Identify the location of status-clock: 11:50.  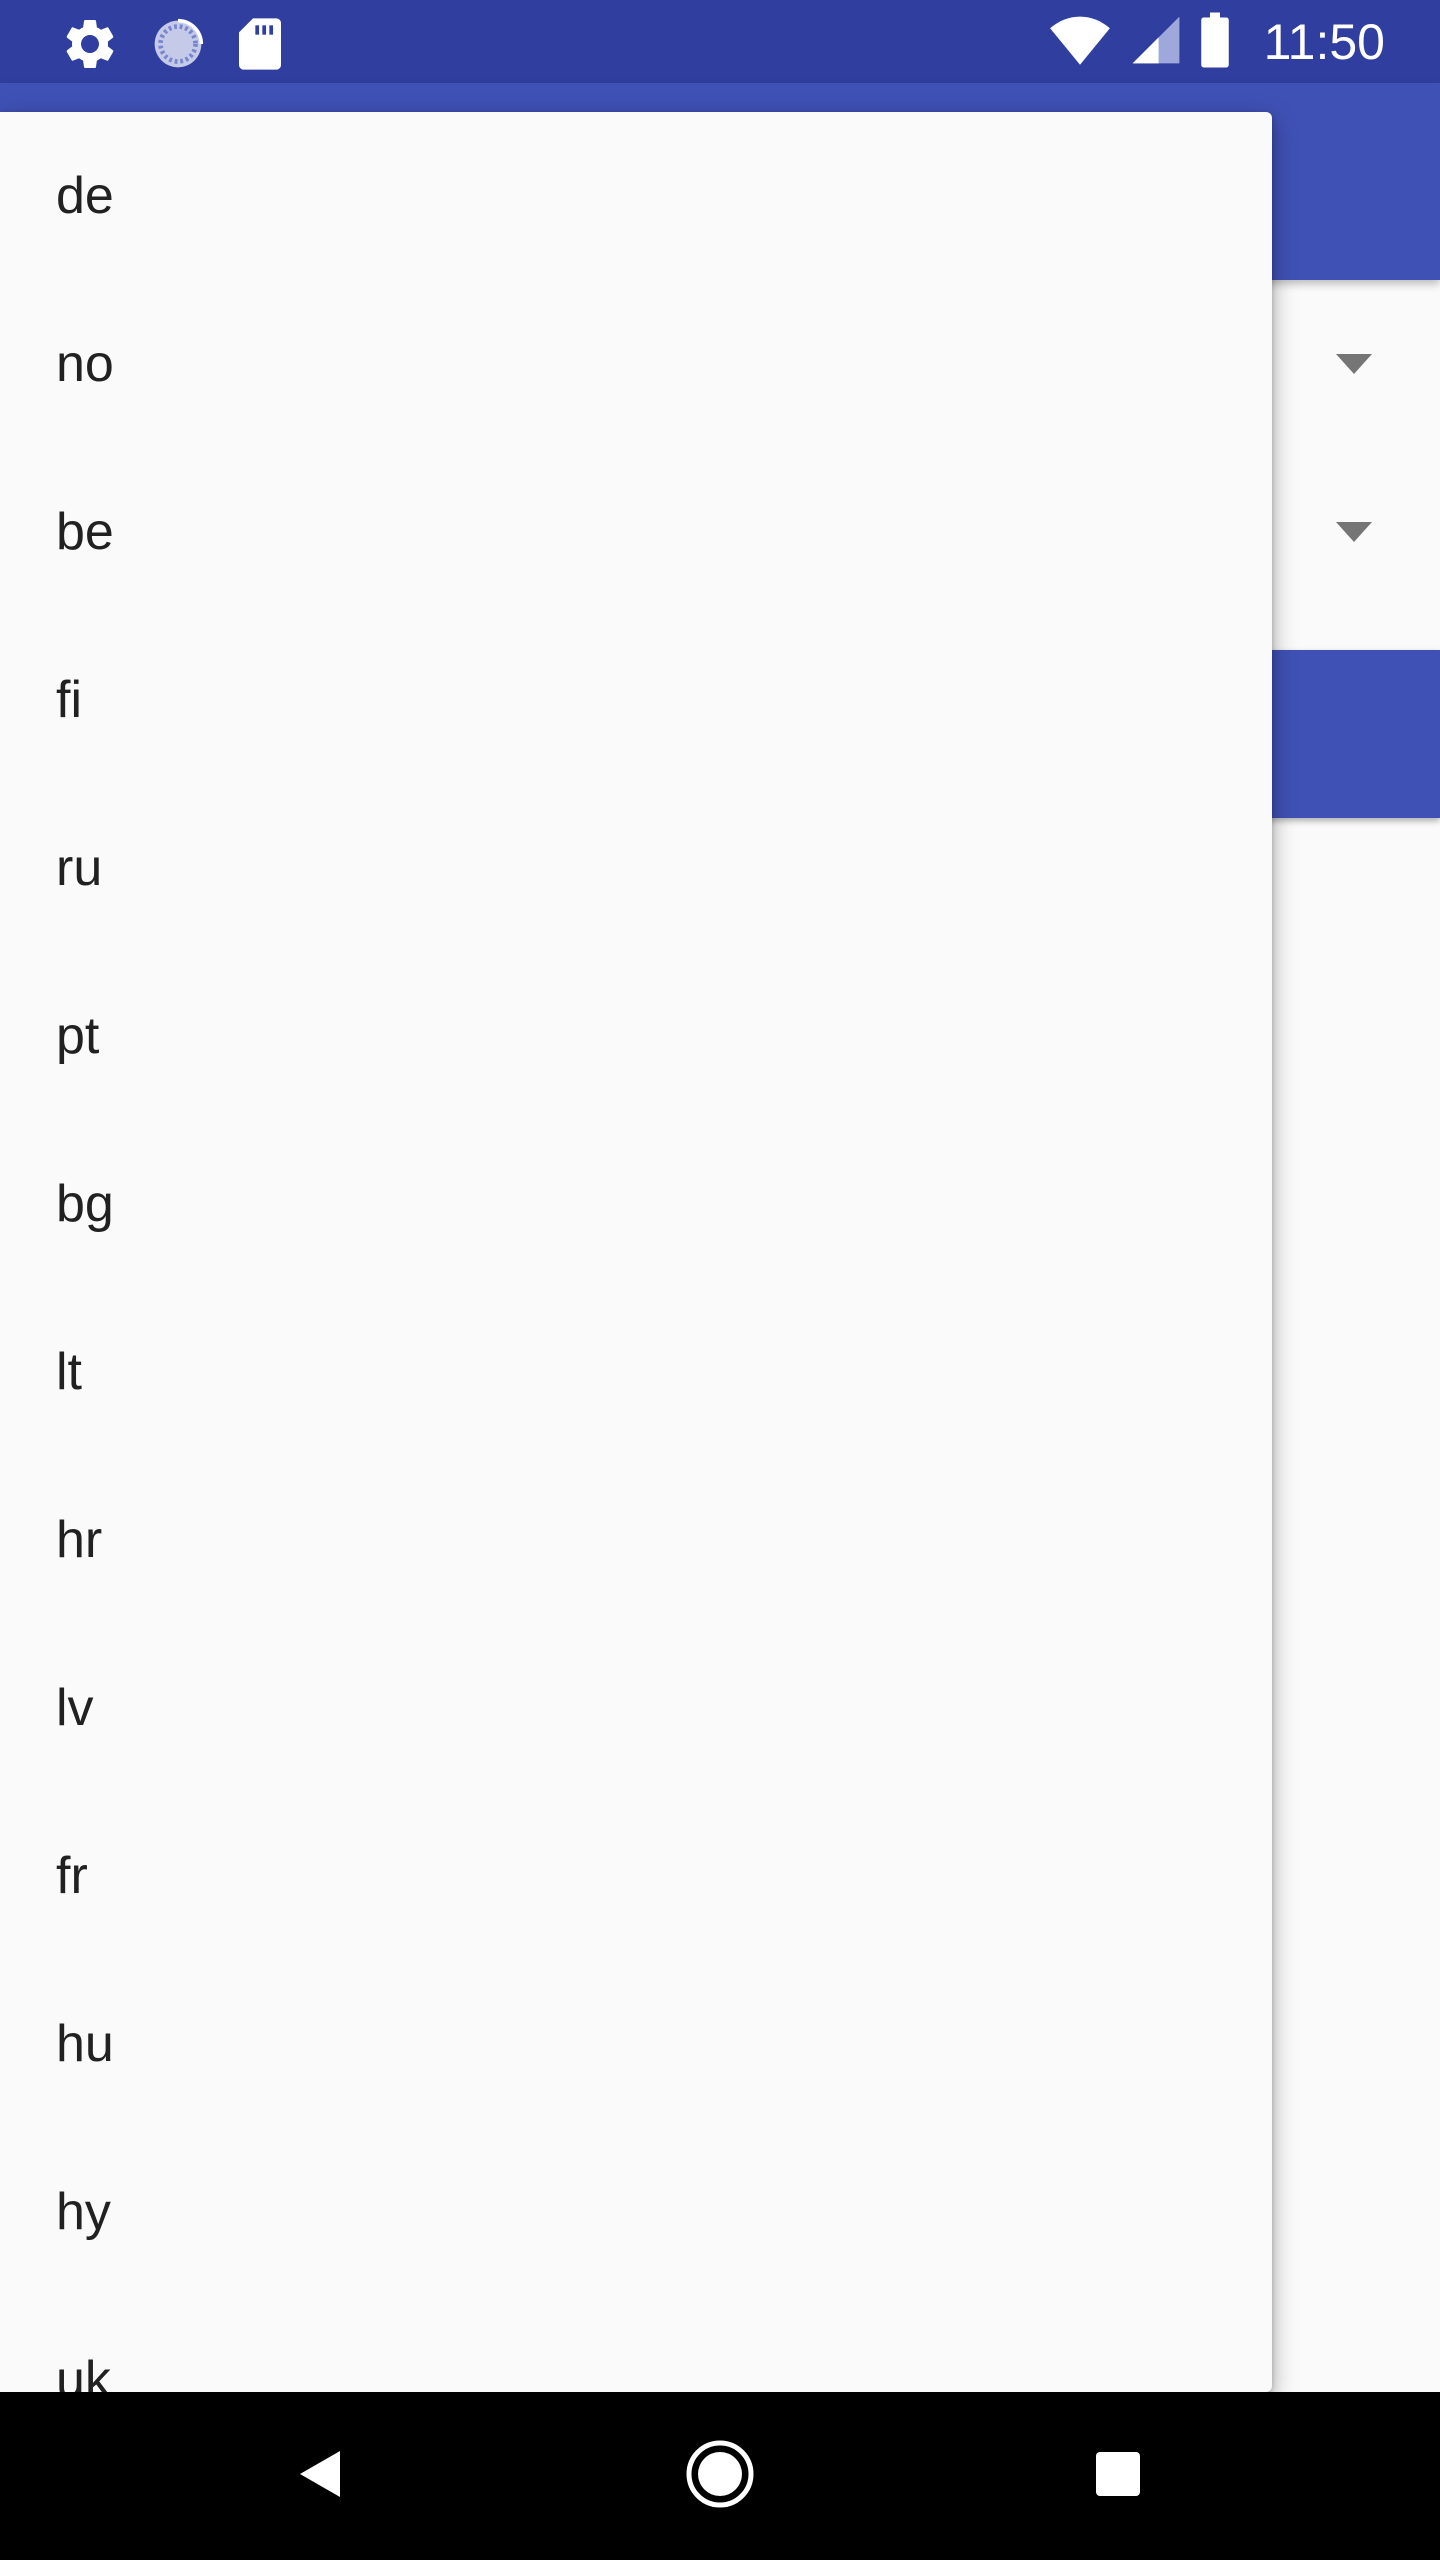
(1324, 42).